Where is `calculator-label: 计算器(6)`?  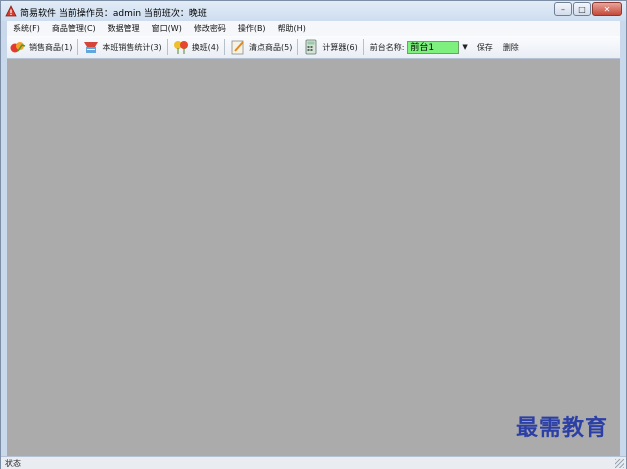
calculator-label: 计算器(6) is located at coordinates (340, 47).